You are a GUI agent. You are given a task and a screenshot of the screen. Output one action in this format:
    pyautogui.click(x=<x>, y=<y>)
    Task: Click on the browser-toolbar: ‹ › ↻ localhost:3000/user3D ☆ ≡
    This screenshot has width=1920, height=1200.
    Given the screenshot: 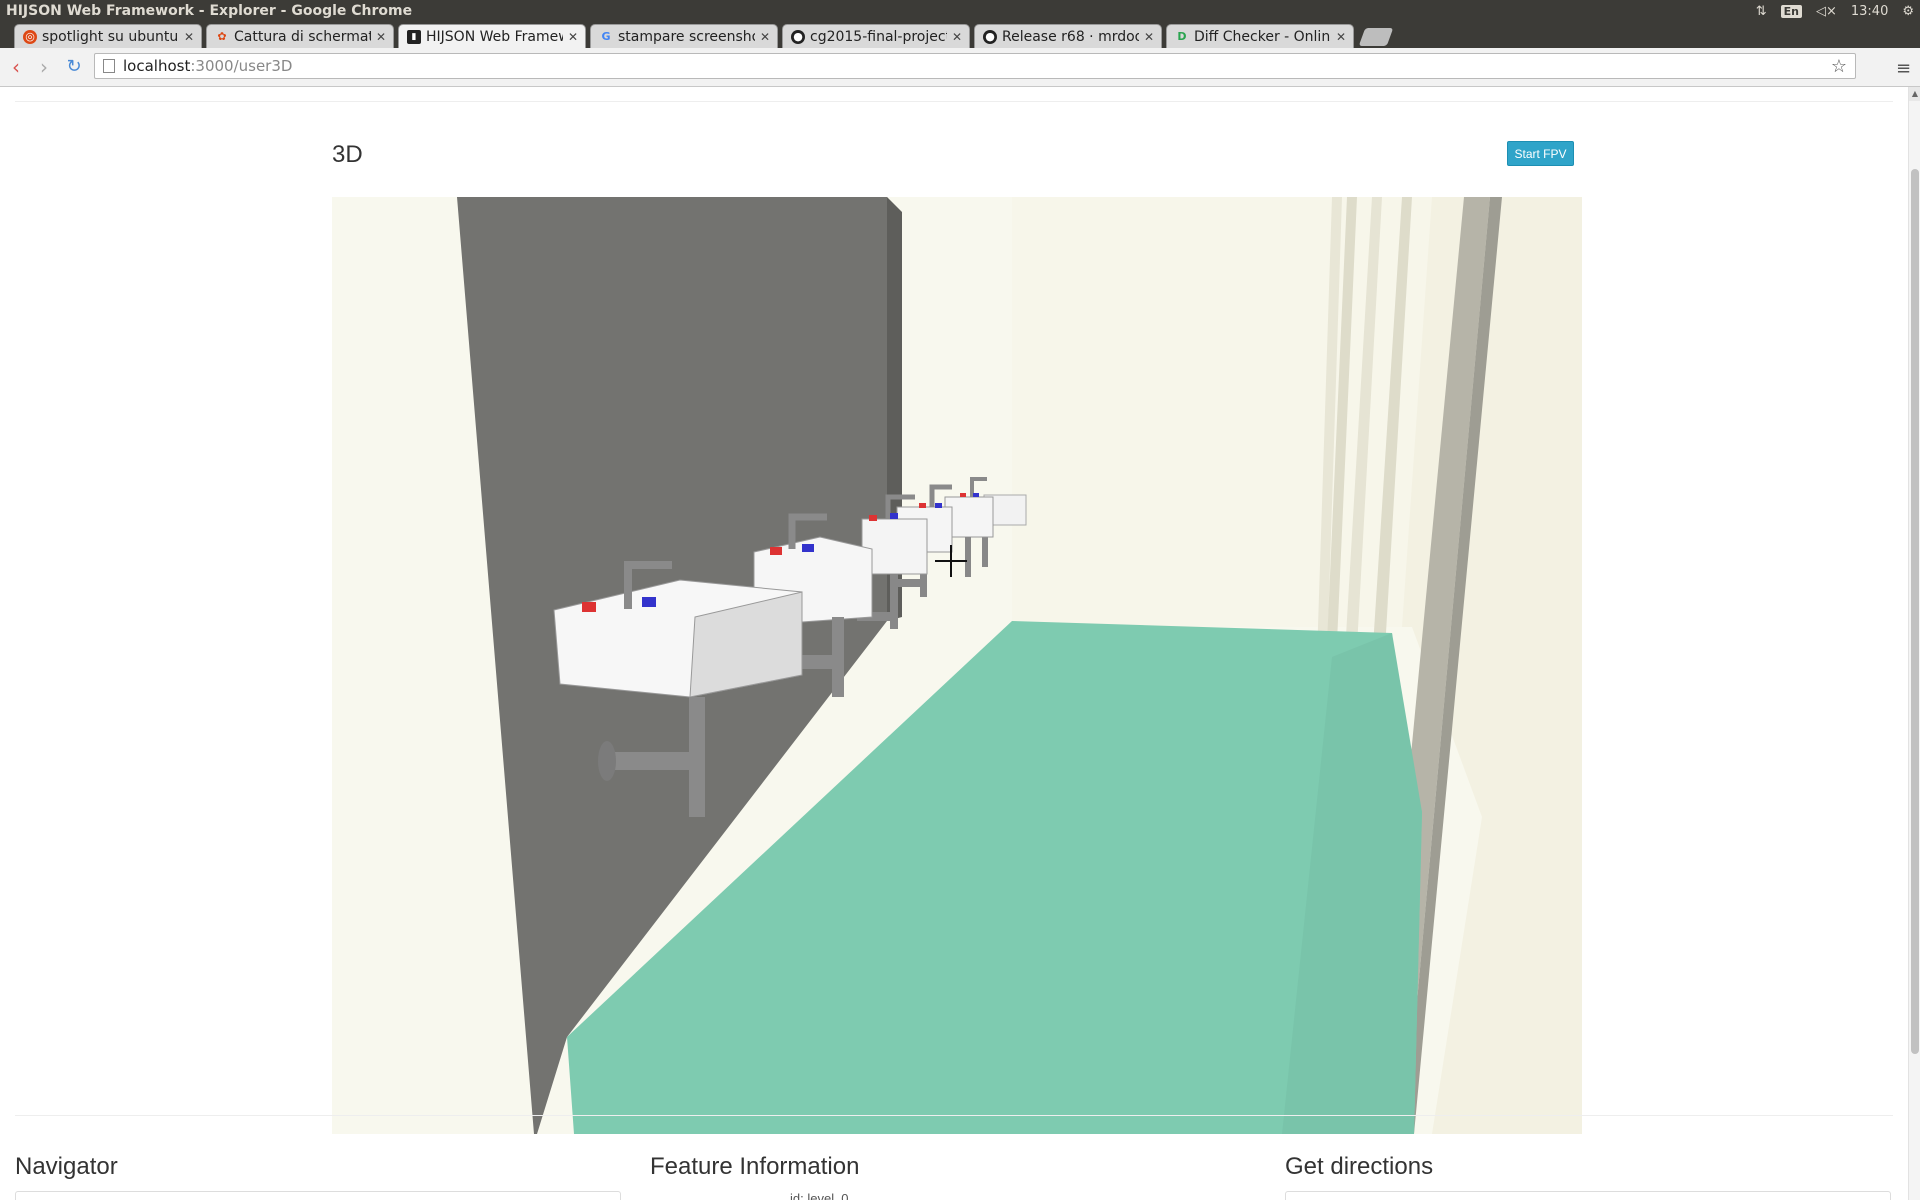 What is the action you would take?
    pyautogui.click(x=960, y=67)
    